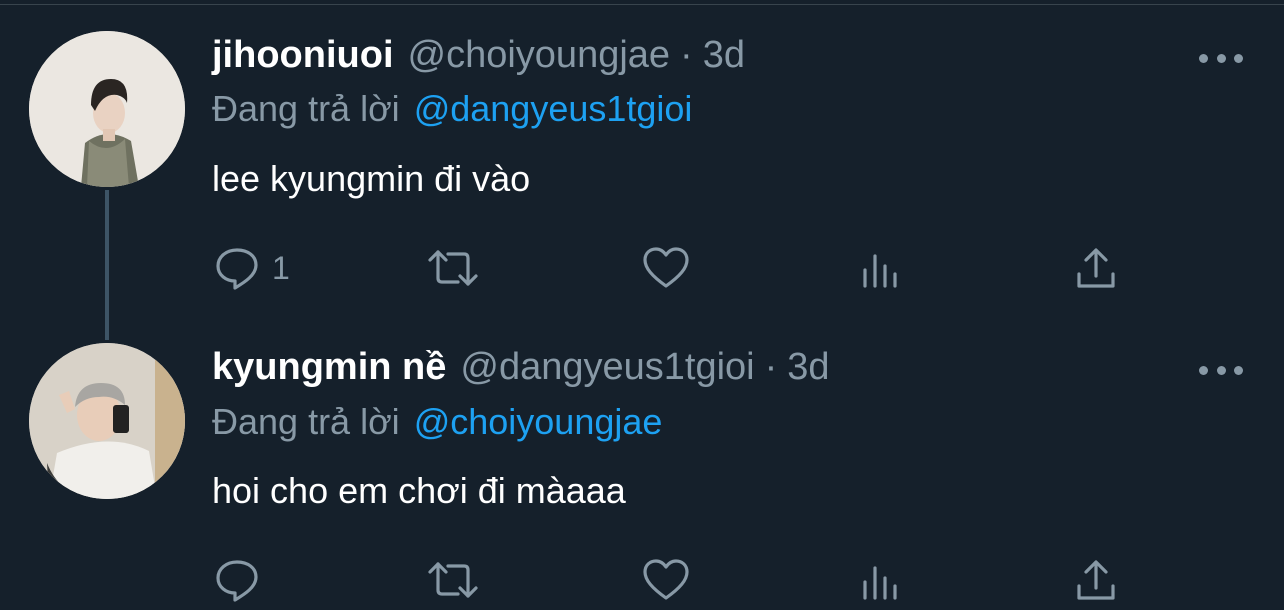 This screenshot has width=1284, height=610. I want to click on tweet-header: kyungmin nề @dangyeus1tgioi · 3d, so click(521, 372).